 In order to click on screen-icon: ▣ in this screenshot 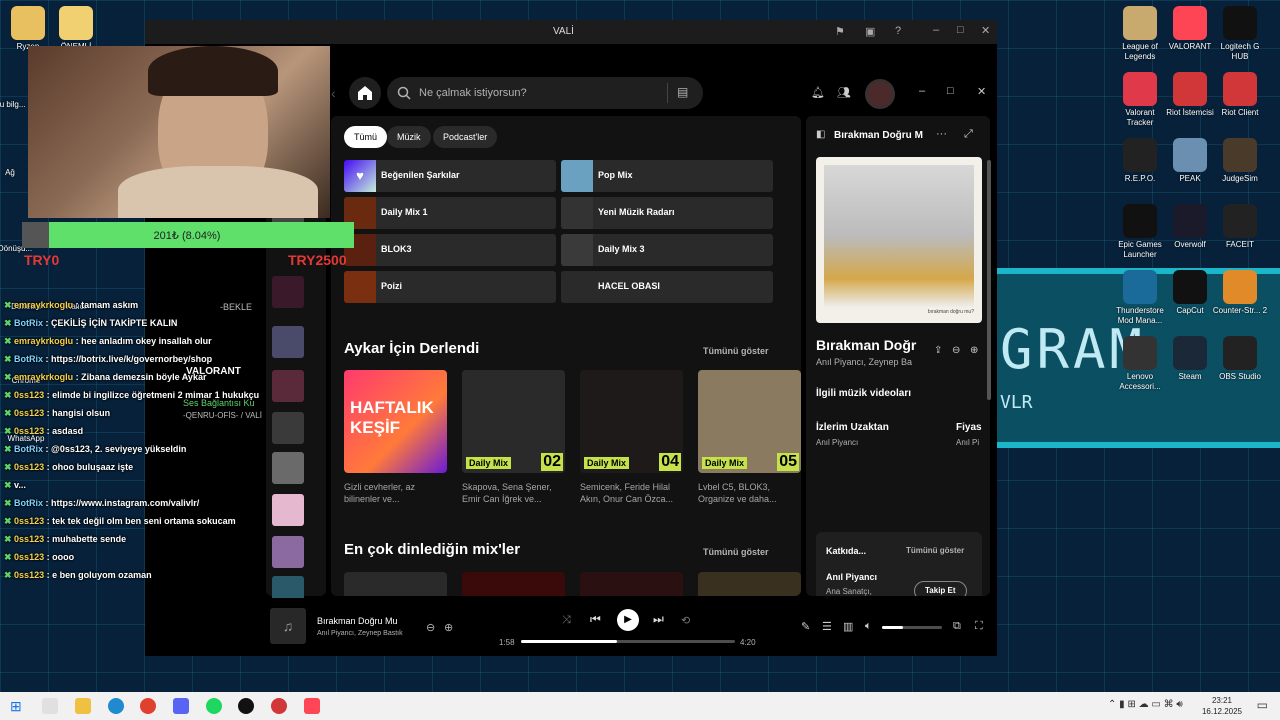, I will do `click(870, 31)`.